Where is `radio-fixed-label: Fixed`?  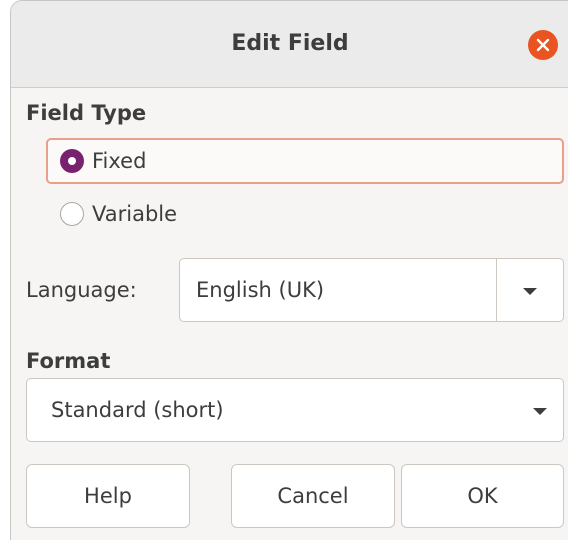 radio-fixed-label: Fixed is located at coordinates (119, 161).